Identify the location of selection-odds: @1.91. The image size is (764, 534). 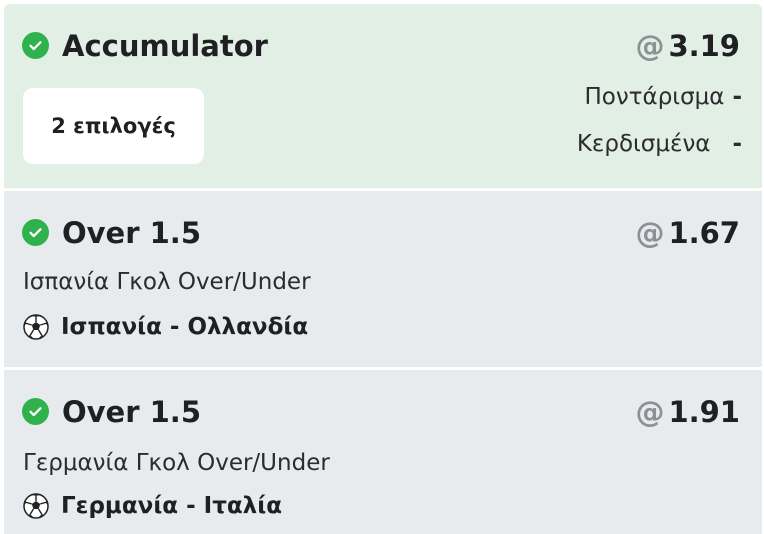
(687, 412).